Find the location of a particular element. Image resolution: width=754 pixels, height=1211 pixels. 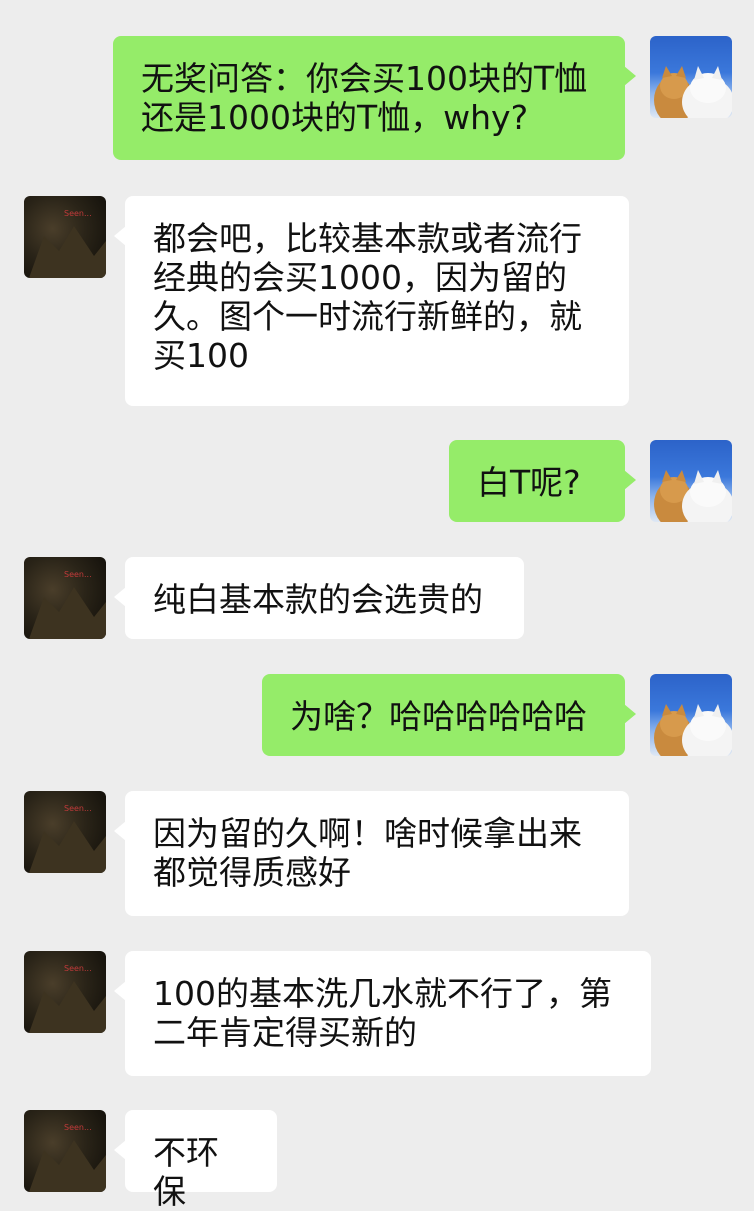

message-bubble-5: 为啥？哈哈哈哈哈哈 is located at coordinates (449, 715).